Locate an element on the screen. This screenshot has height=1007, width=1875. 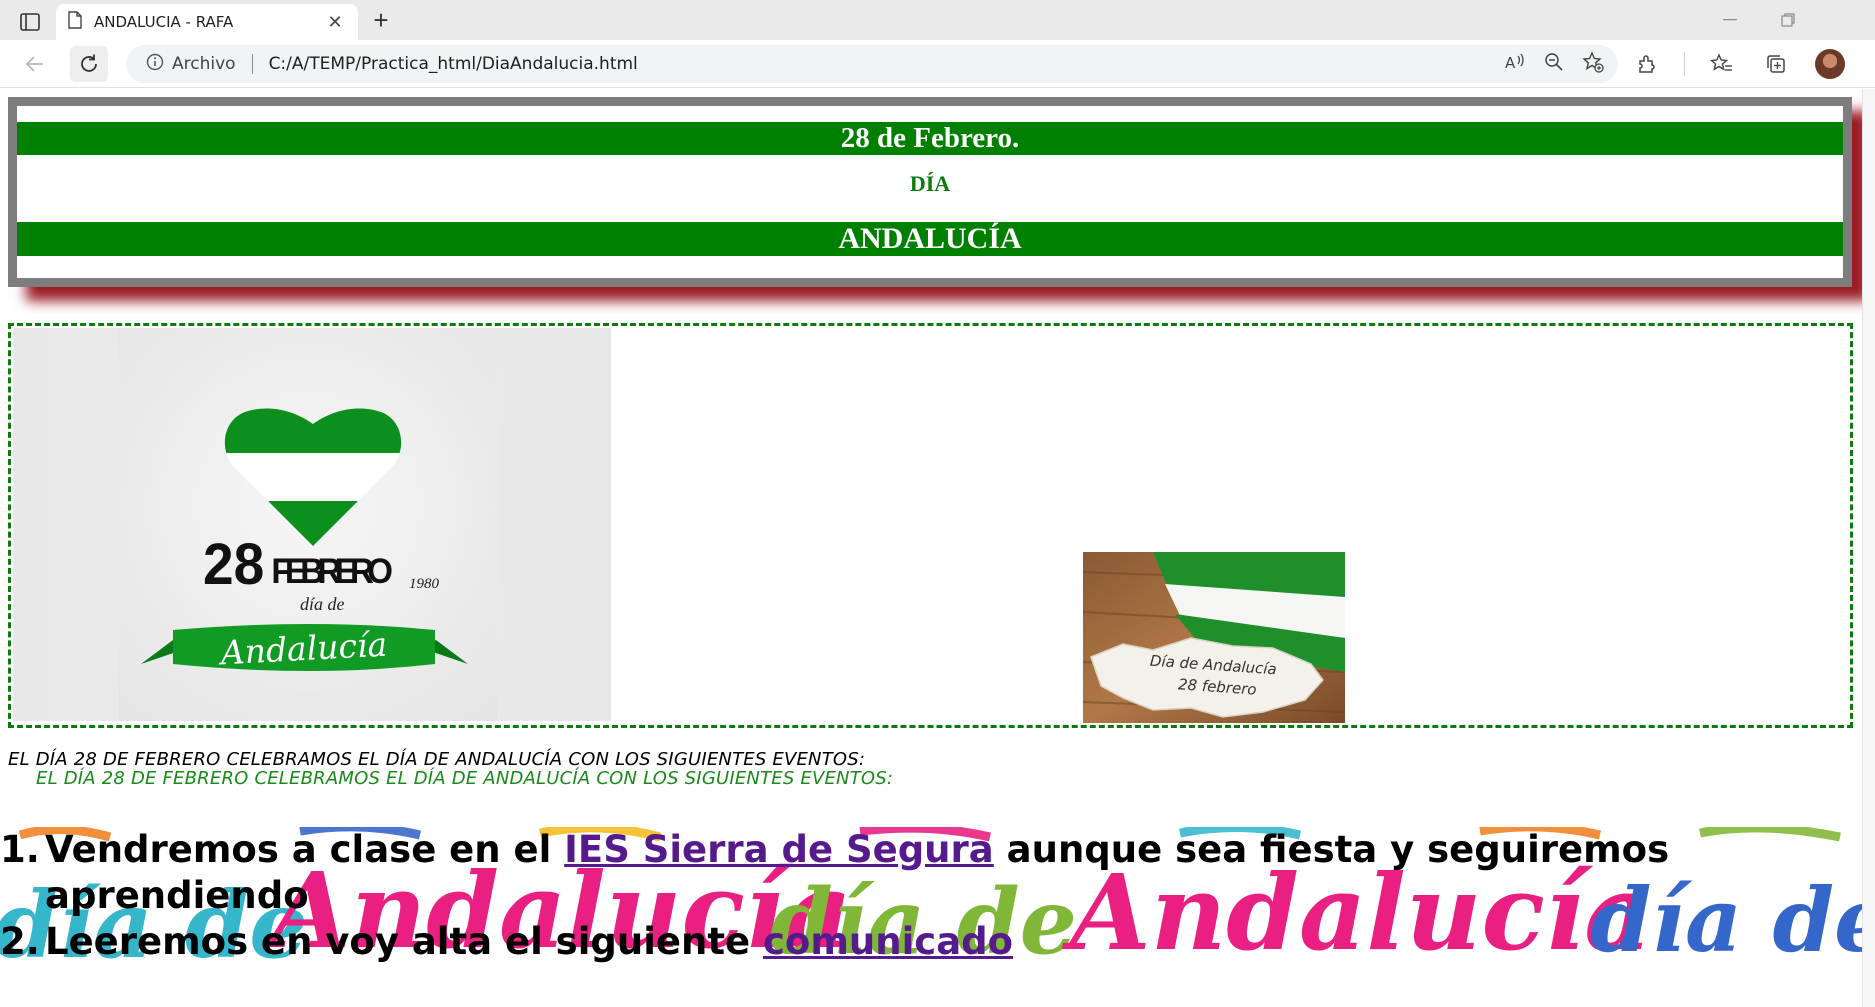
list-number: 1. is located at coordinates (20, 849).